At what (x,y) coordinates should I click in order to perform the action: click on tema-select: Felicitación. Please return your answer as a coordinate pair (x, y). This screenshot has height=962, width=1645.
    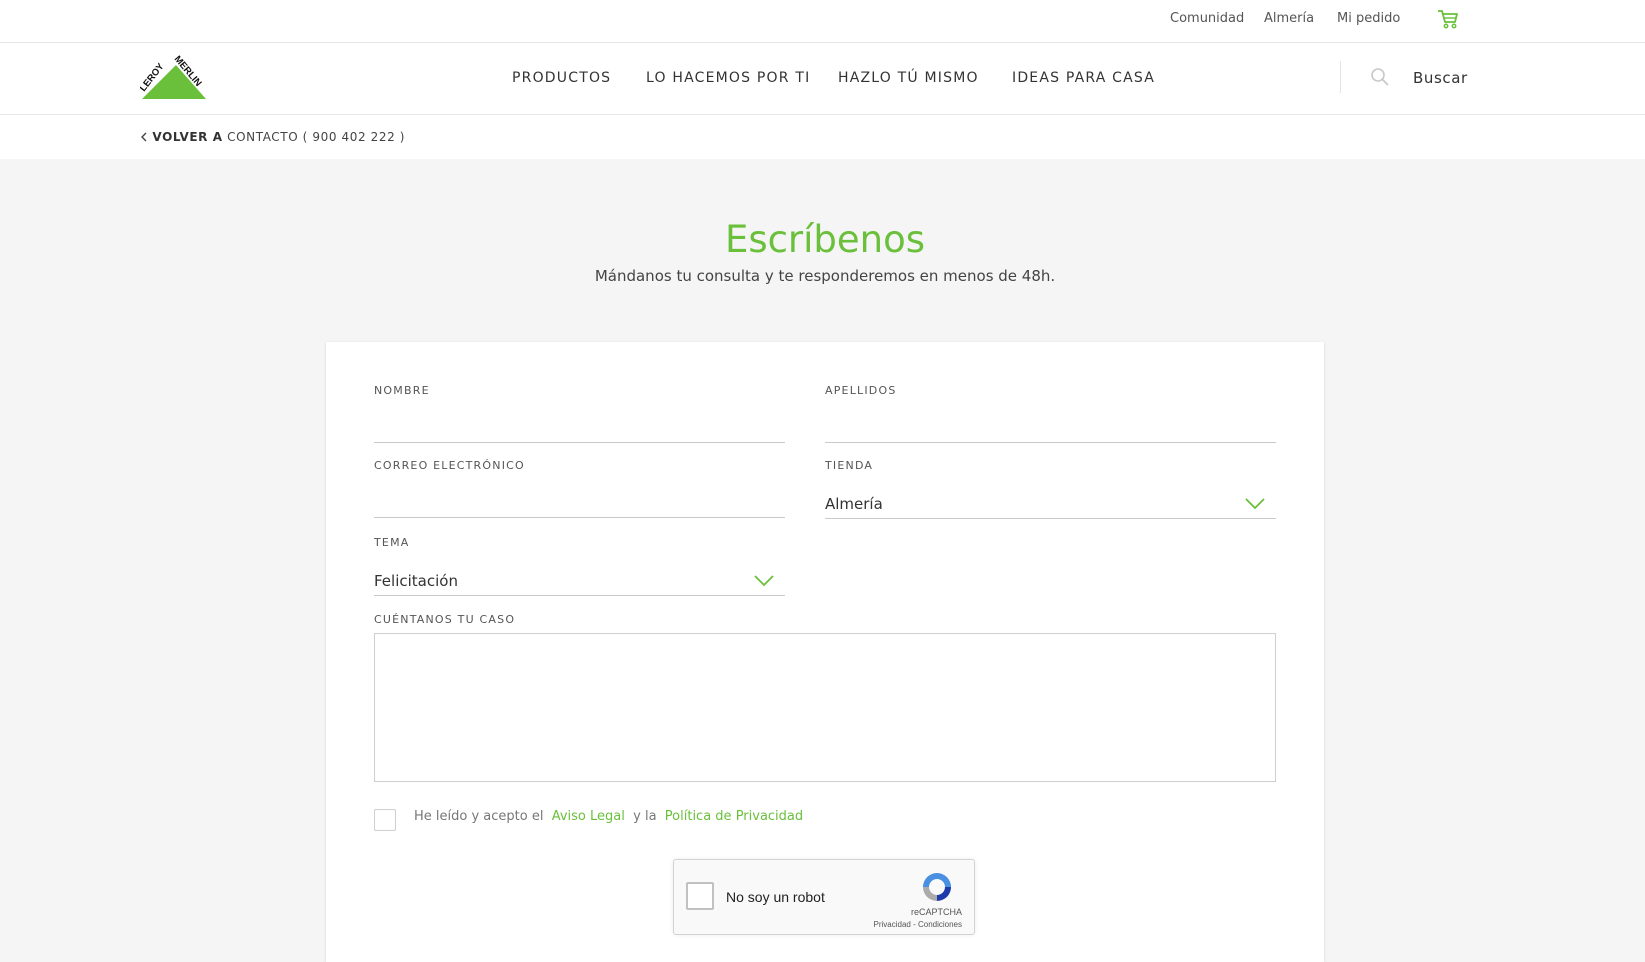
    Looking at the image, I should click on (416, 581).